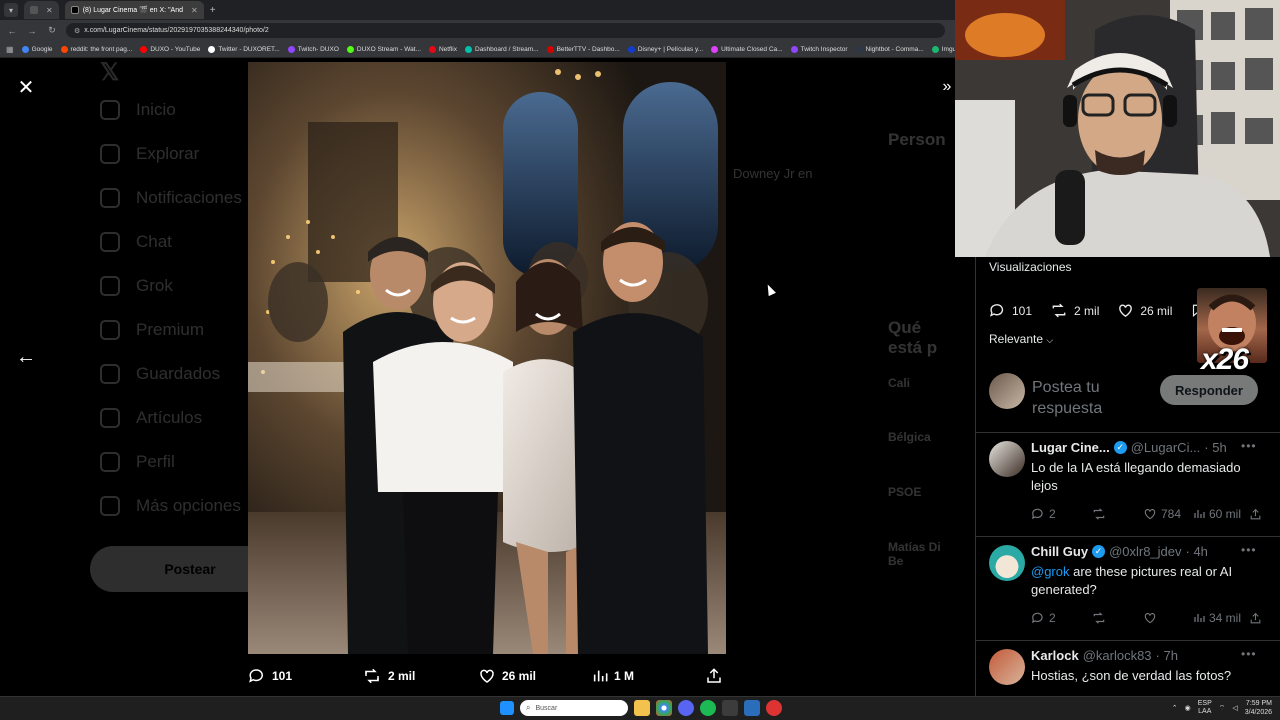  I want to click on panel-repost-stat: 2 mil, so click(1074, 310).